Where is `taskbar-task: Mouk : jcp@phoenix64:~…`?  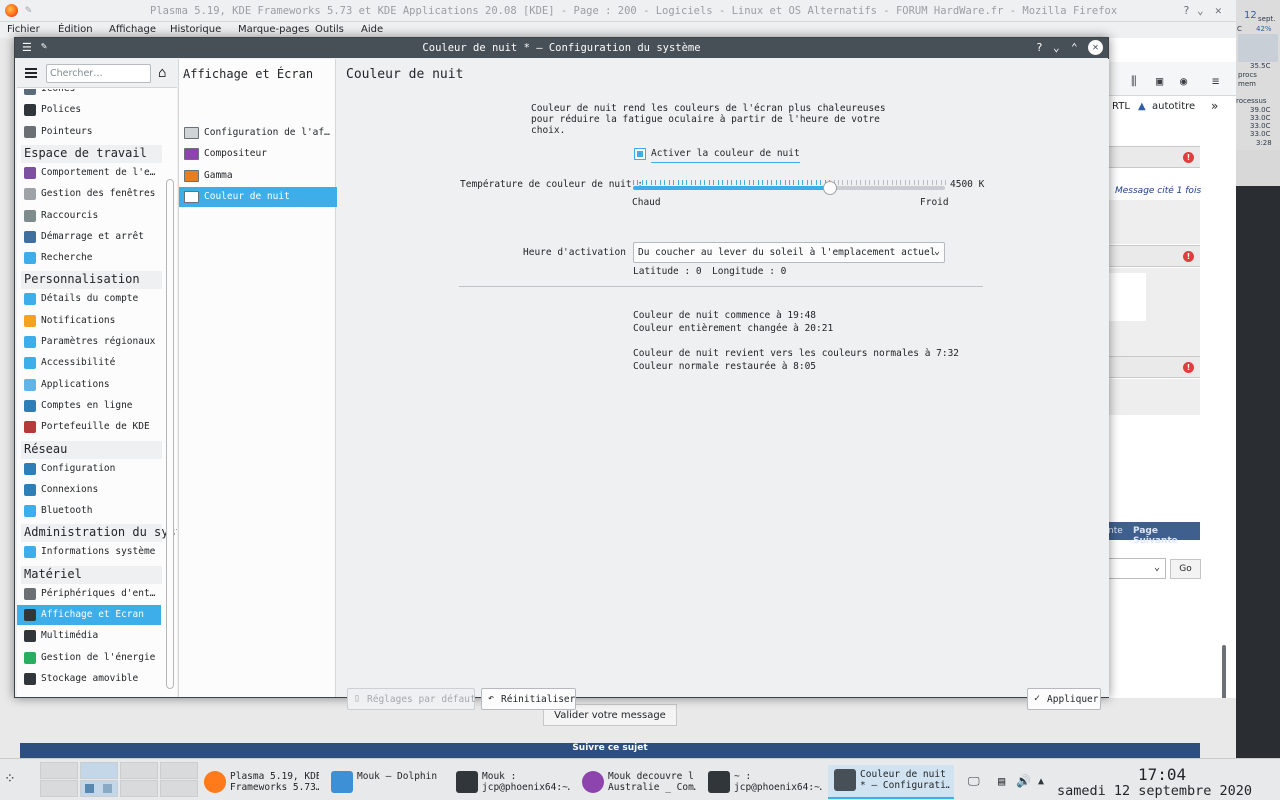
taskbar-task: Mouk : jcp@phoenix64:~… is located at coordinates (512, 783).